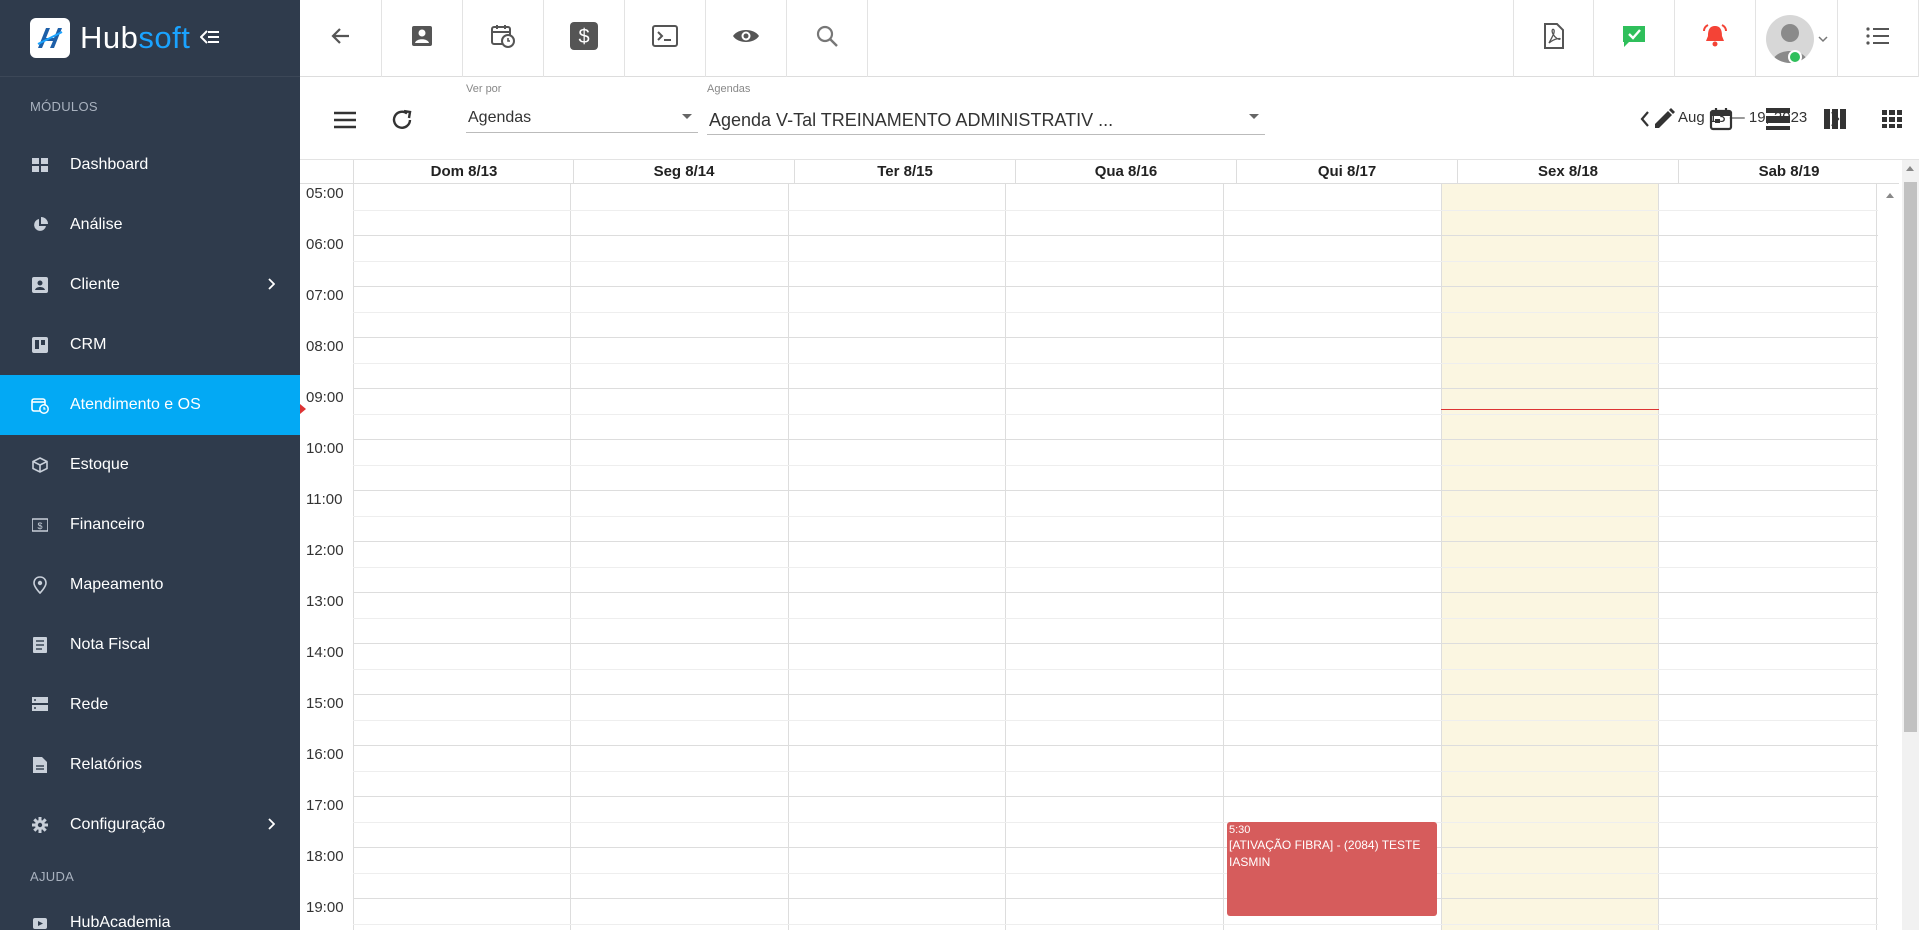  I want to click on user-menu-button, so click(1797, 38).